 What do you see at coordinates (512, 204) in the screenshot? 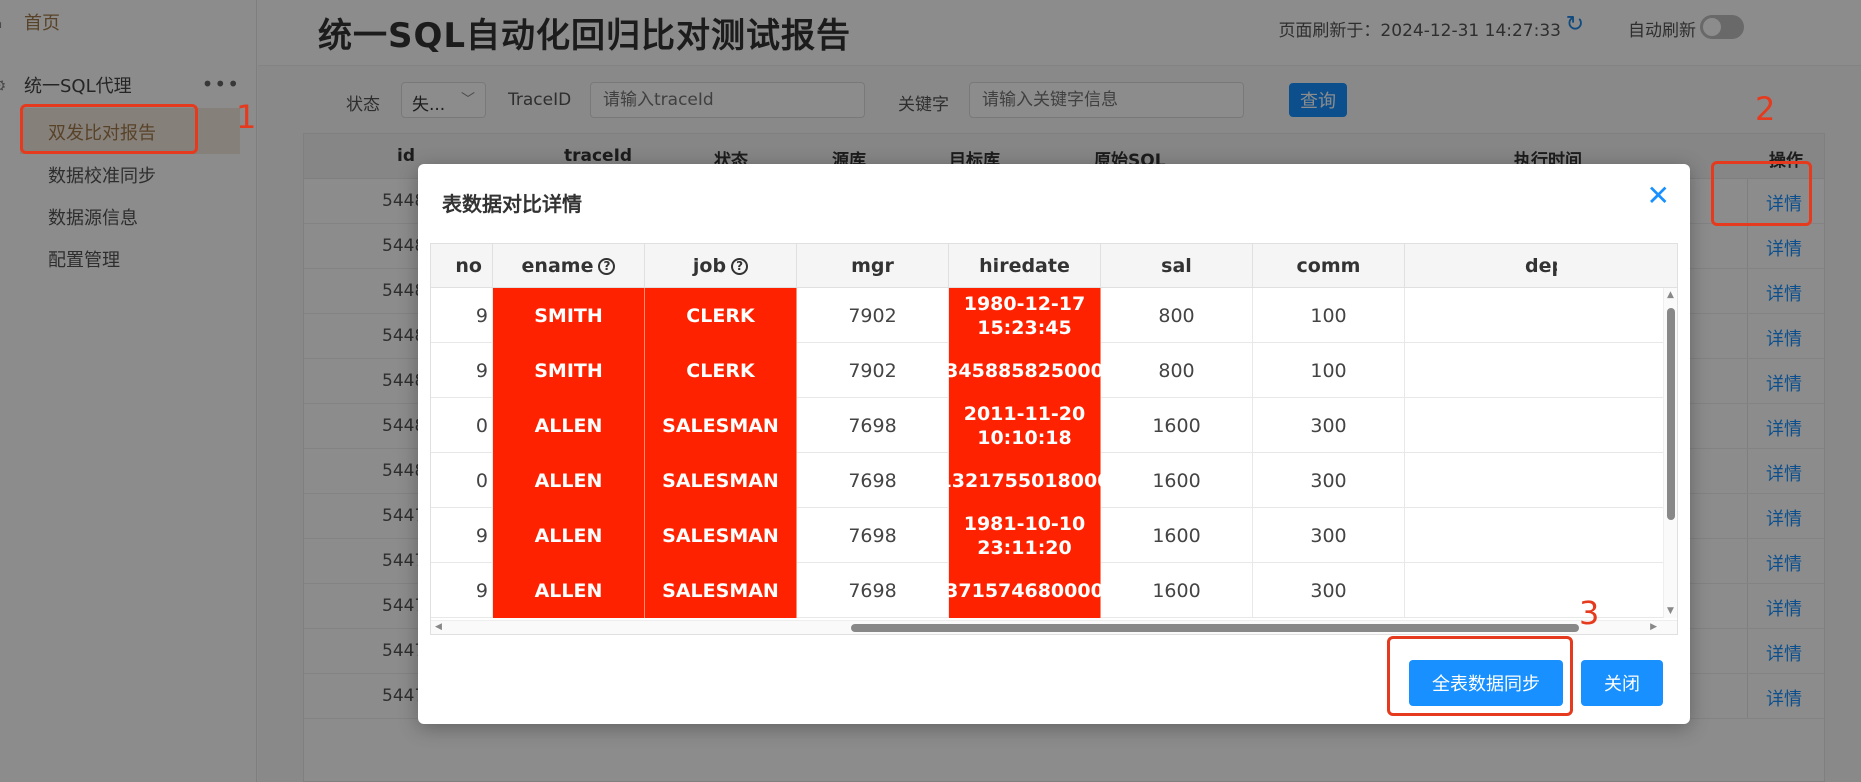
I see `modal-title: 表数据对比详情` at bounding box center [512, 204].